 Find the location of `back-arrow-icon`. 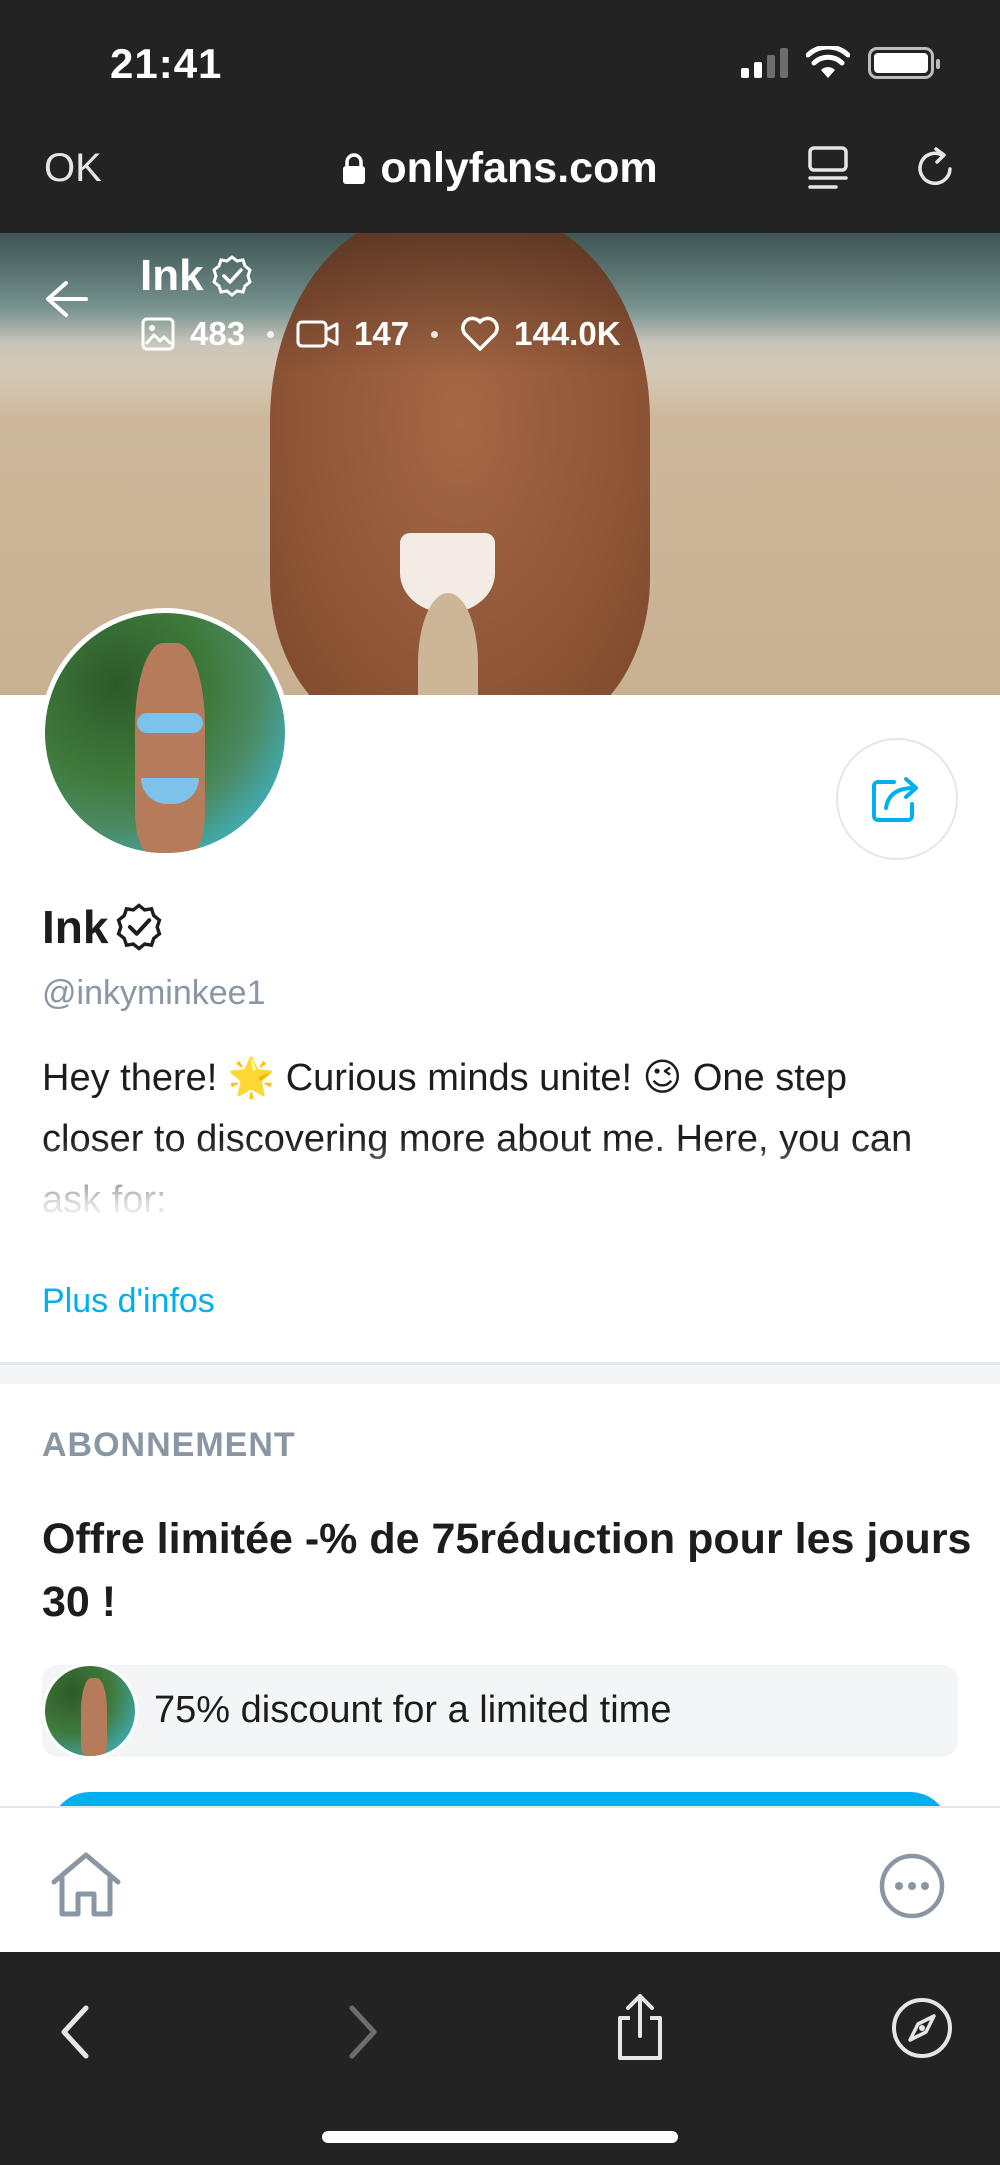

back-arrow-icon is located at coordinates (66, 299).